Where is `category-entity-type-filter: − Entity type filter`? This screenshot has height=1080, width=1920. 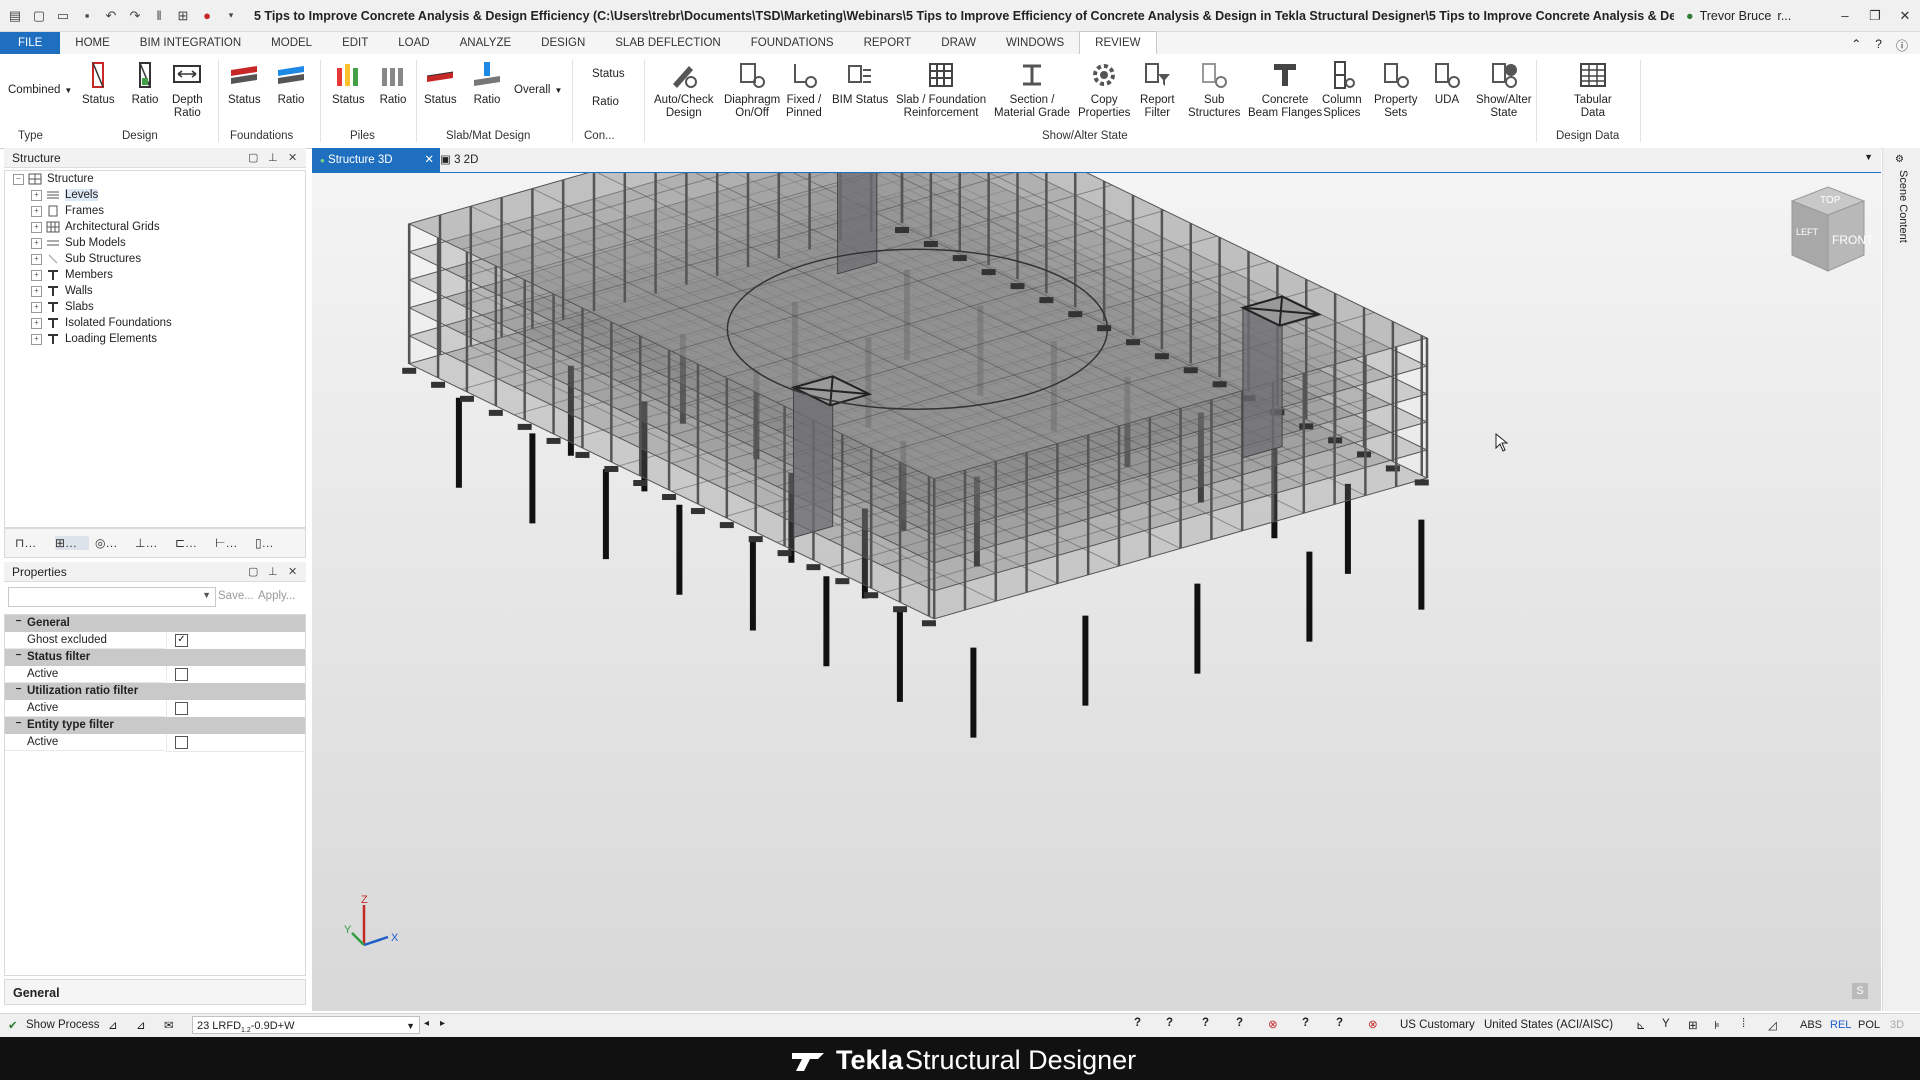
category-entity-type-filter: − Entity type filter is located at coordinates (155, 725).